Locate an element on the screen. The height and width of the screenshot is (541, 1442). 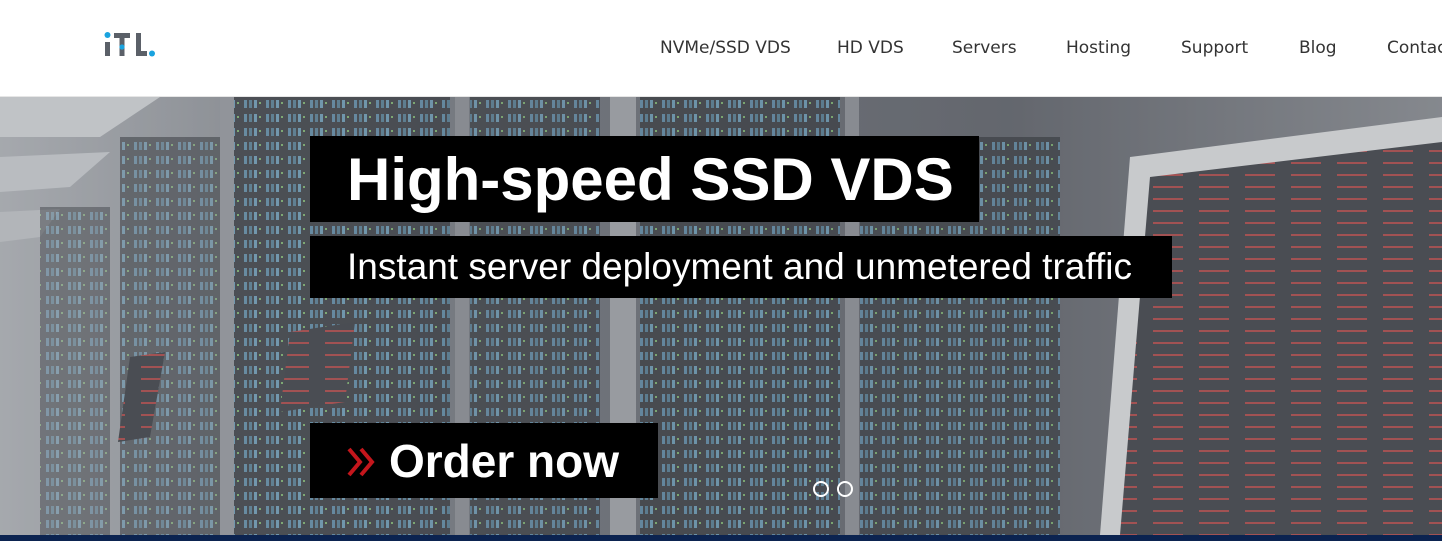
nav-item-servers: Servers is located at coordinates (984, 48).